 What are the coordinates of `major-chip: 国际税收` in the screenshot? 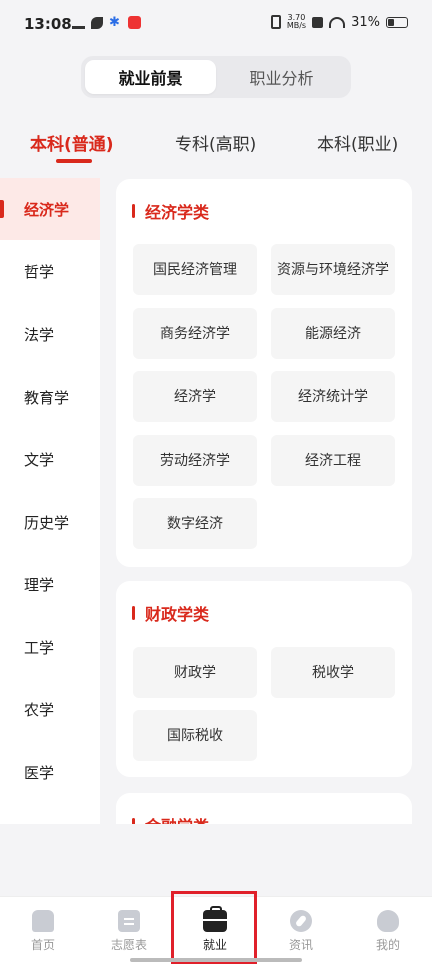 It's located at (195, 735).